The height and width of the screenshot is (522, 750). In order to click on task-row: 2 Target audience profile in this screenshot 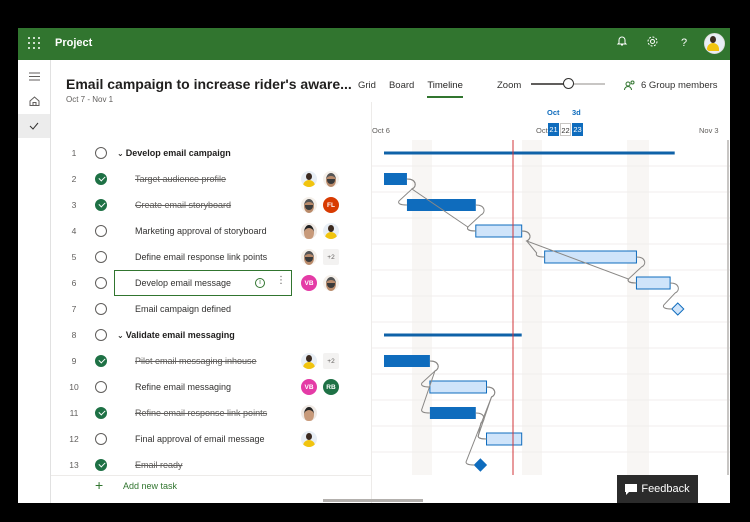, I will do `click(211, 179)`.